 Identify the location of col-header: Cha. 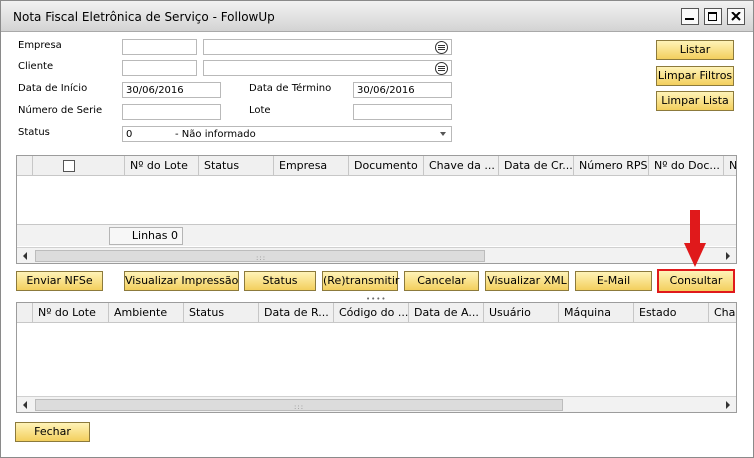
(722, 313).